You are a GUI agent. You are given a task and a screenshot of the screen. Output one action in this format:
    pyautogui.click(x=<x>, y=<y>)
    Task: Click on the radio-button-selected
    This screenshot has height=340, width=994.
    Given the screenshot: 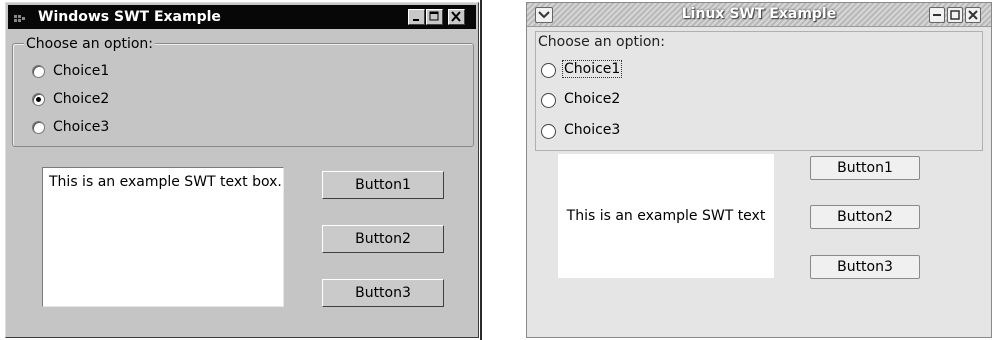 What is the action you would take?
    pyautogui.click(x=38, y=99)
    